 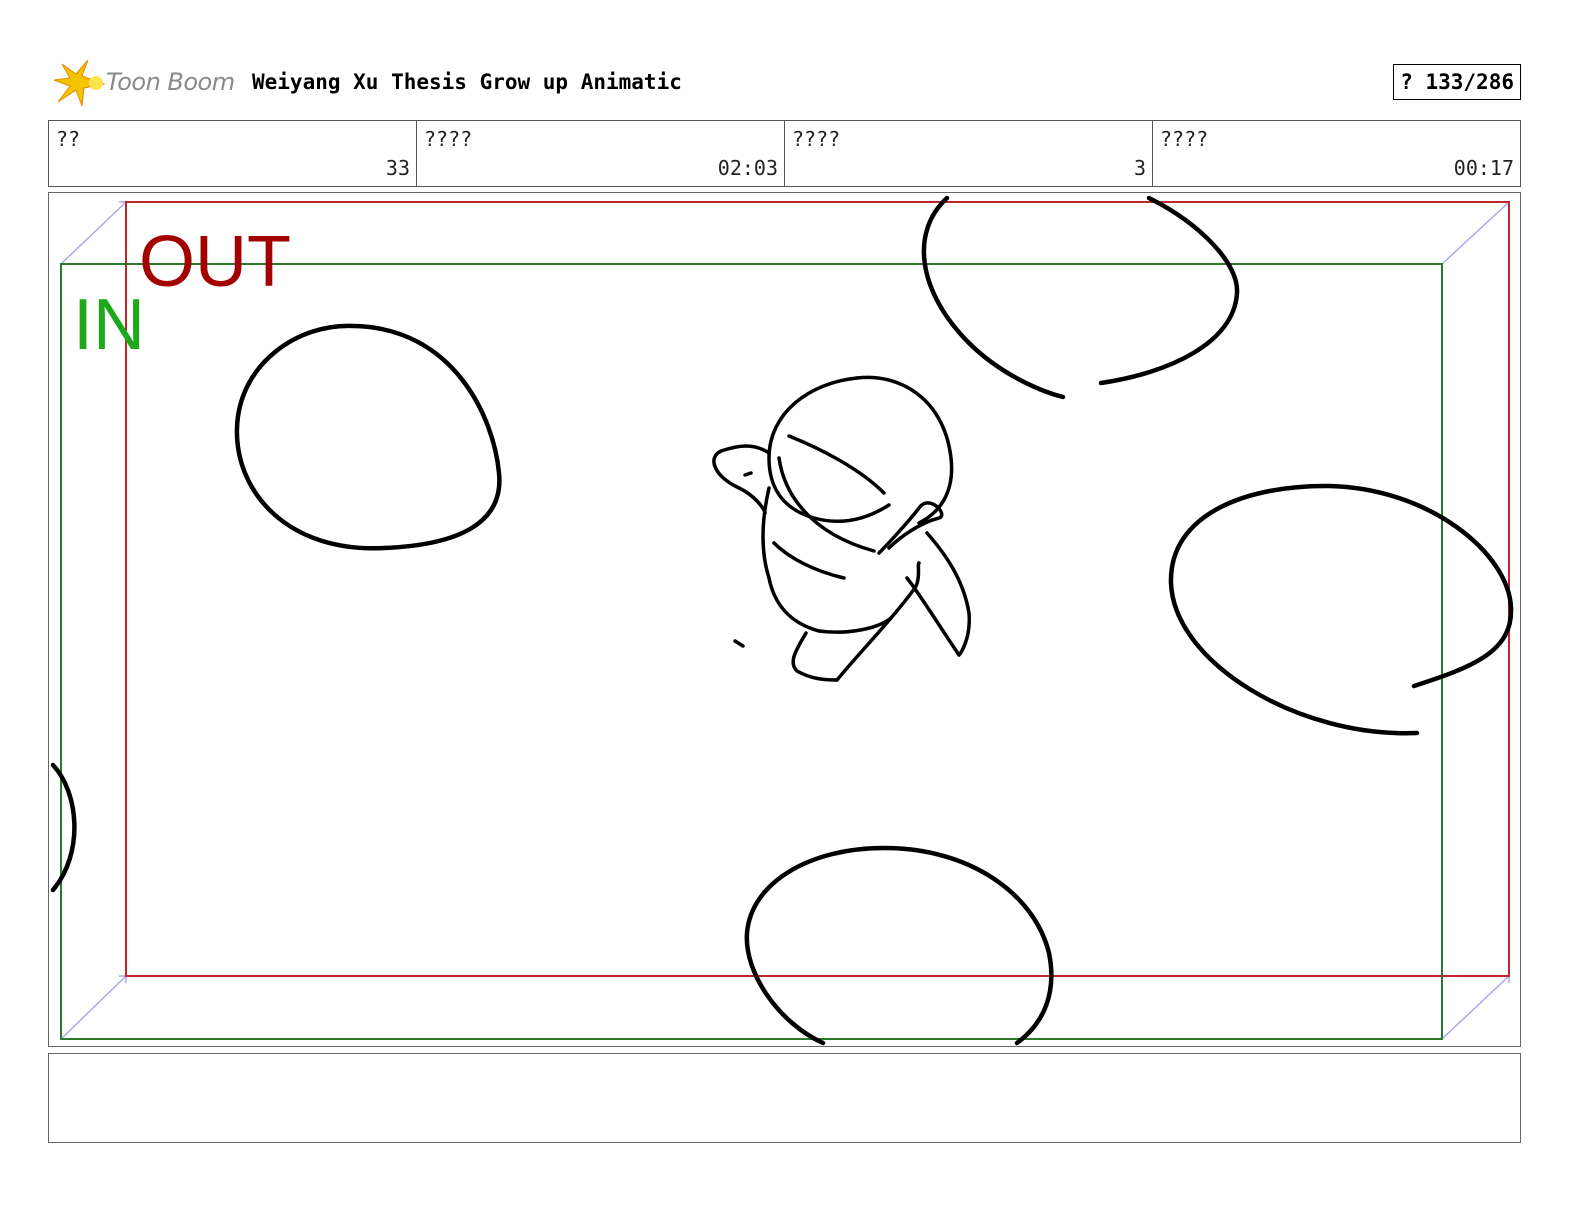 I want to click on info-cell-panel-duration: ???? 00:17, so click(x=1336, y=153).